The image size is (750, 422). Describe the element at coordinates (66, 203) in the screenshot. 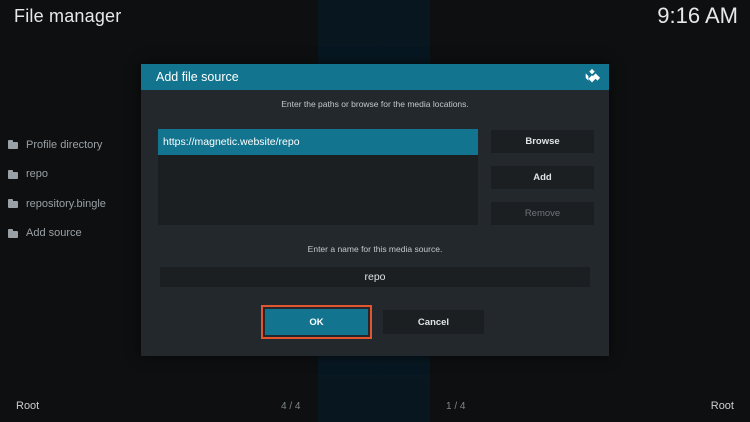

I see `sidebar-item-label: repository.bingle` at that location.